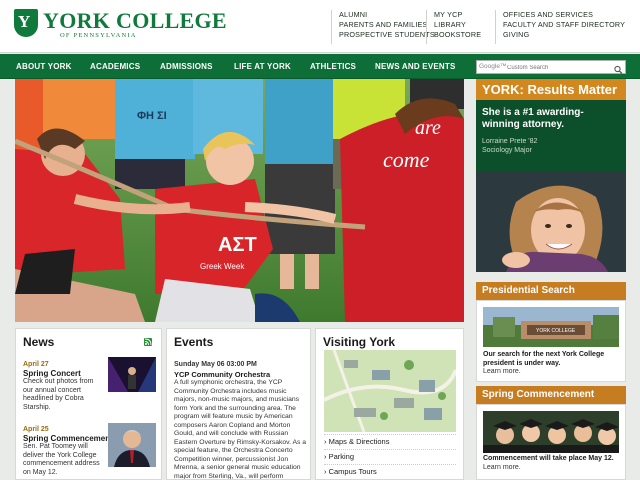 The width and height of the screenshot is (640, 480). What do you see at coordinates (215, 364) in the screenshot?
I see `event-date: Sunday May 06 03:00 PM` at bounding box center [215, 364].